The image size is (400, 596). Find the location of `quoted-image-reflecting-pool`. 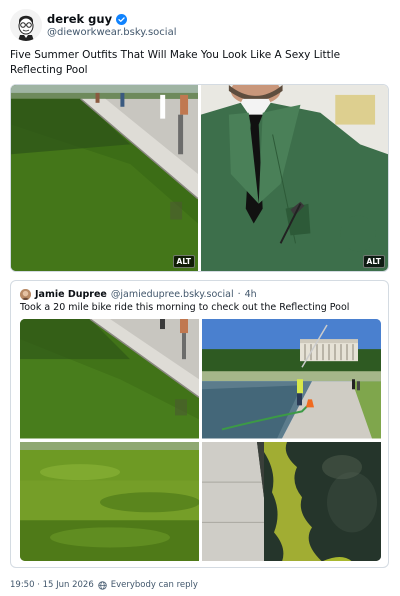

quoted-image-reflecting-pool is located at coordinates (109, 379).